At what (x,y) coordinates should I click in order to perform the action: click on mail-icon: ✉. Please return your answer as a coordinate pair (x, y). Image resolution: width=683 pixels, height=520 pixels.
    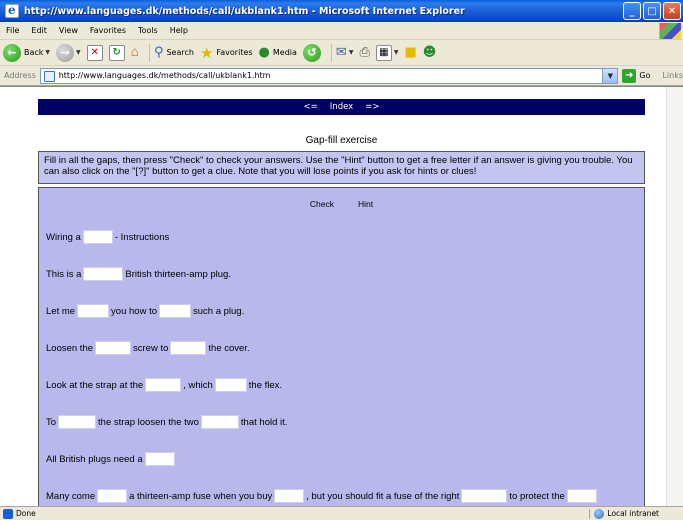
    Looking at the image, I should click on (341, 52).